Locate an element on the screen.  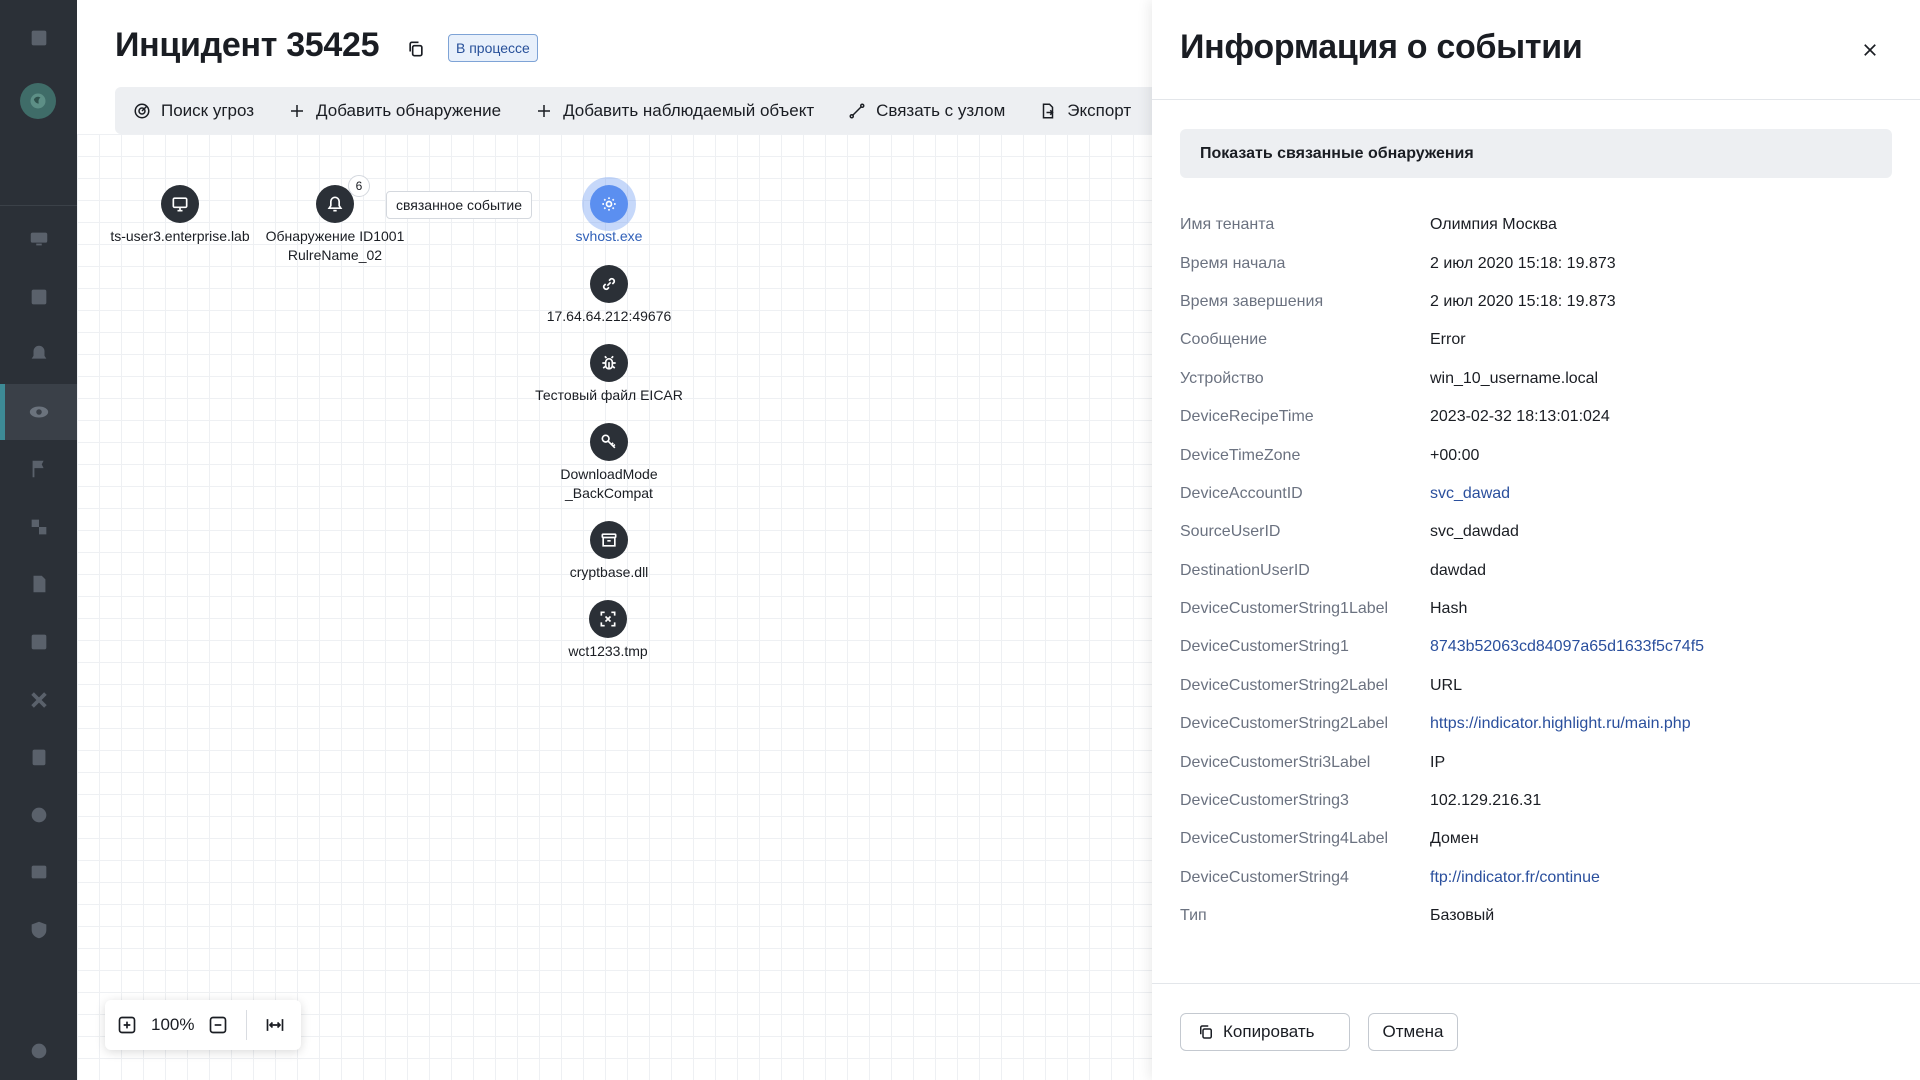
threat-hunt-button: Поиск угроз is located at coordinates (193, 111).